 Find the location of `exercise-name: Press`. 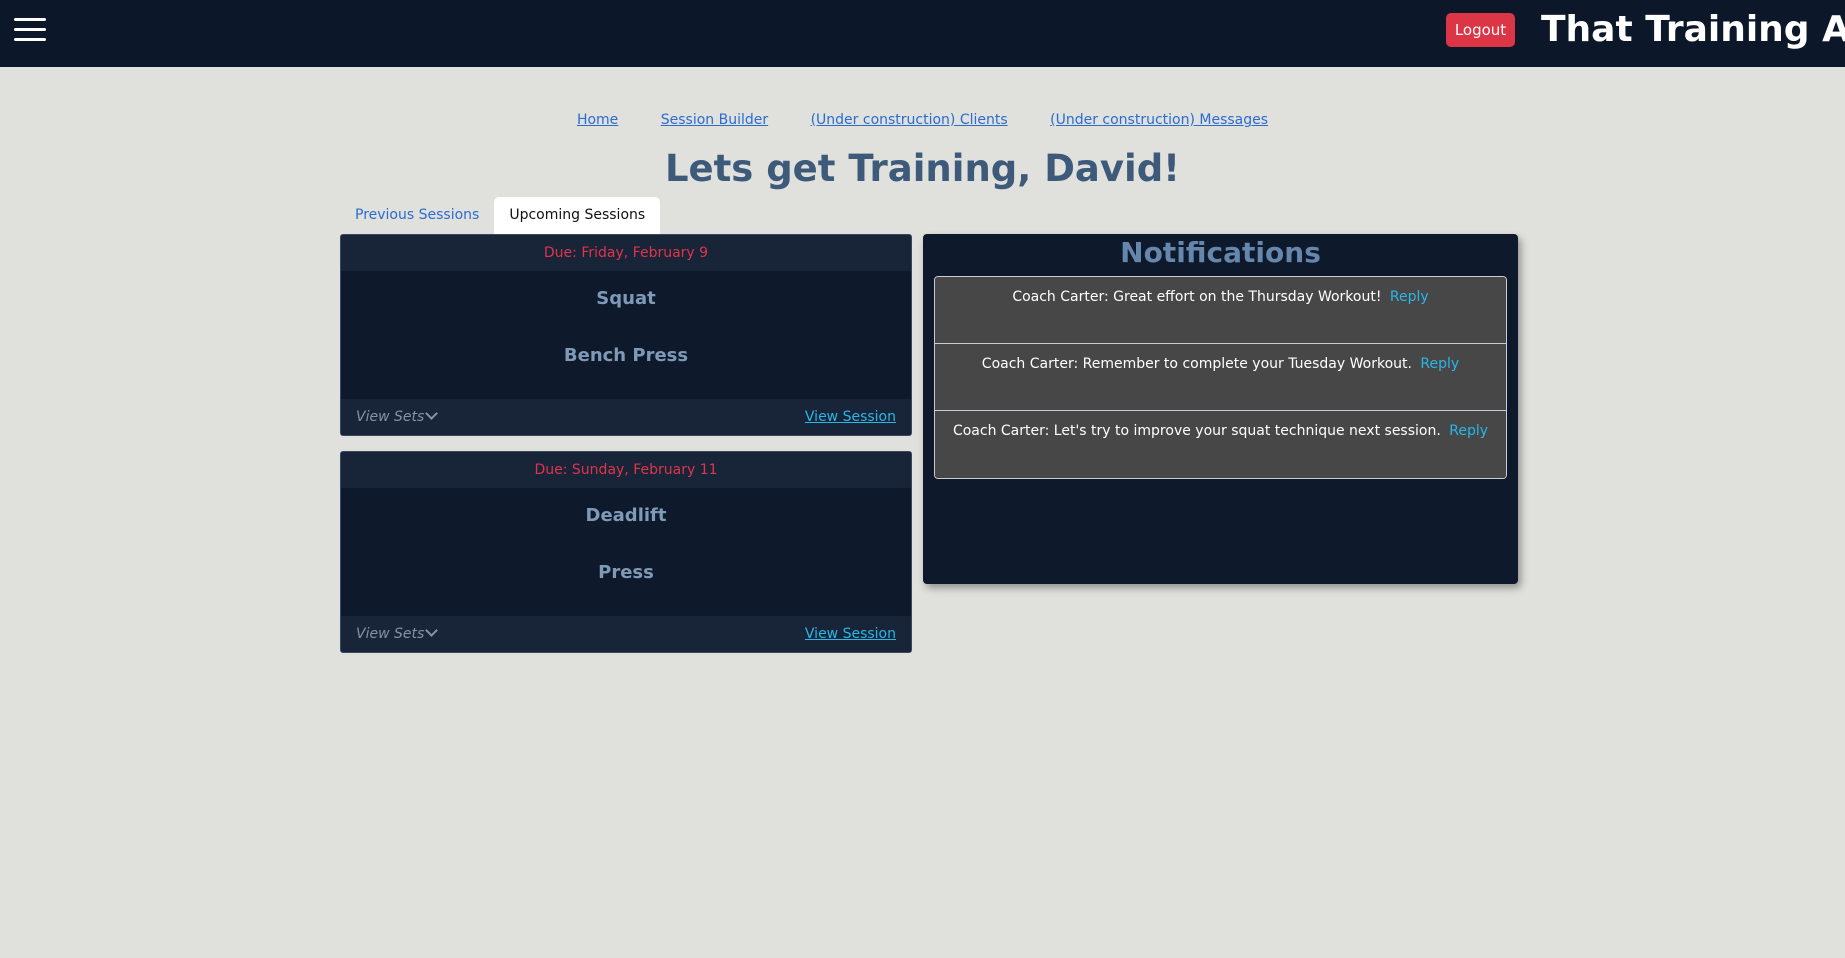

exercise-name: Press is located at coordinates (626, 572).